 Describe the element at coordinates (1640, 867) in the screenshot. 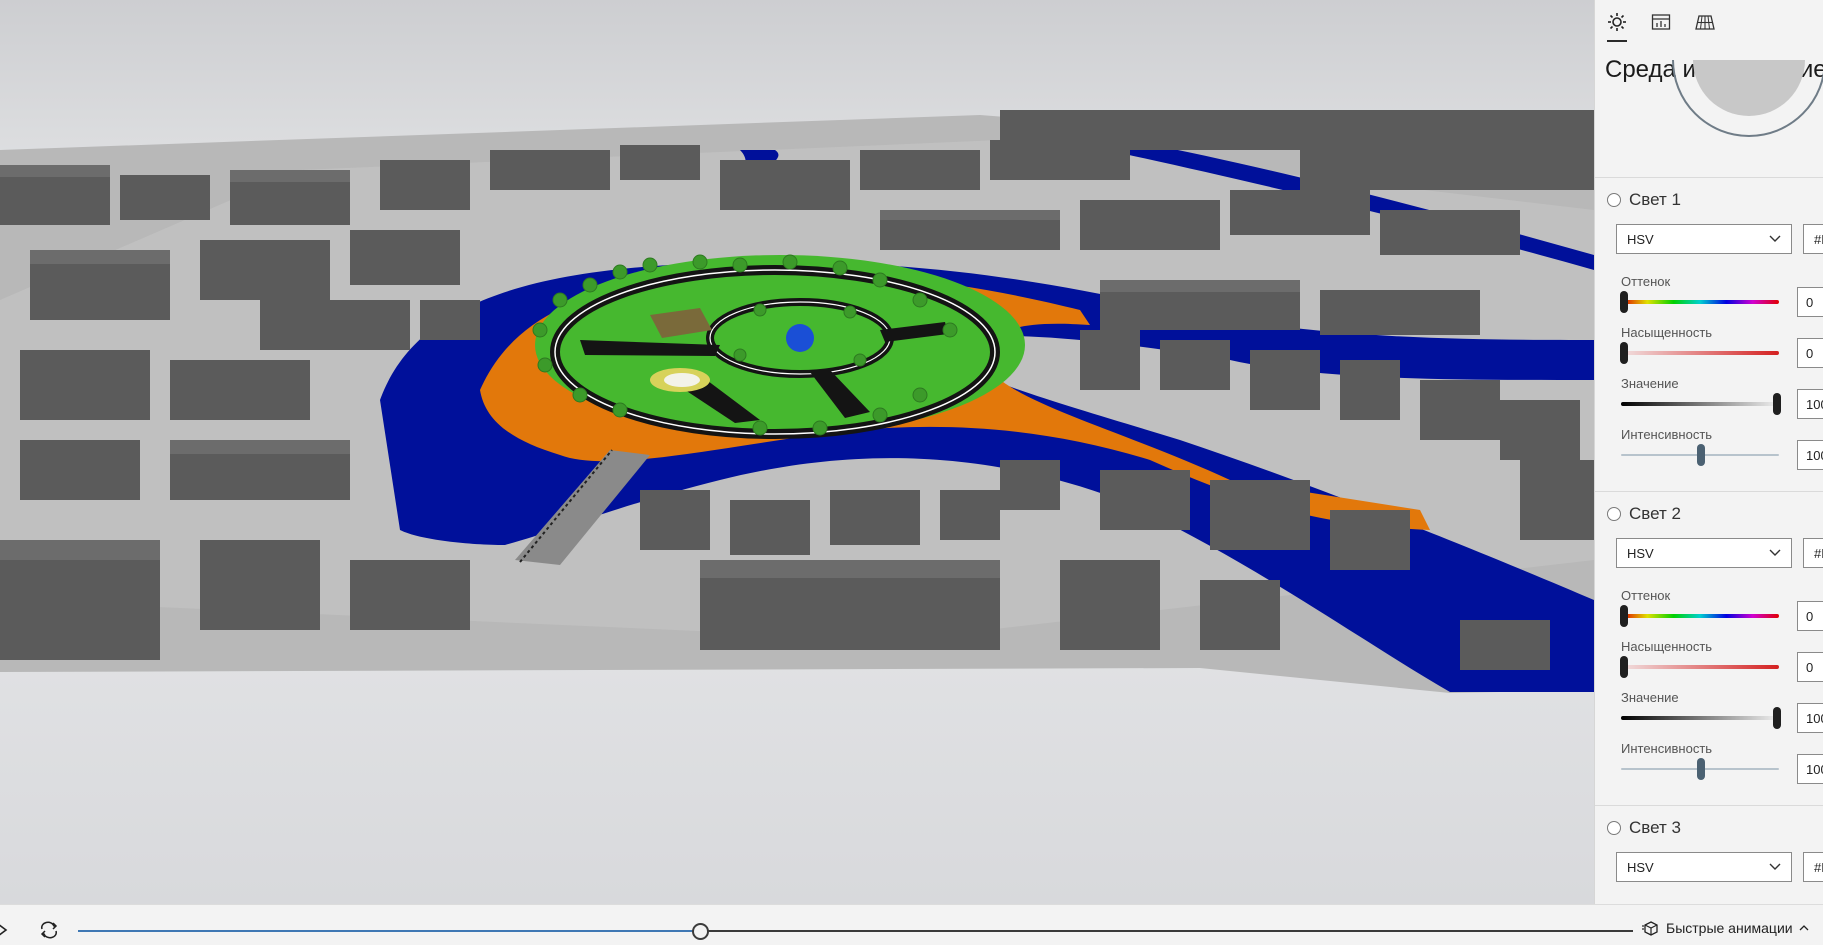

I see `light-3-mode-value: HSV` at that location.